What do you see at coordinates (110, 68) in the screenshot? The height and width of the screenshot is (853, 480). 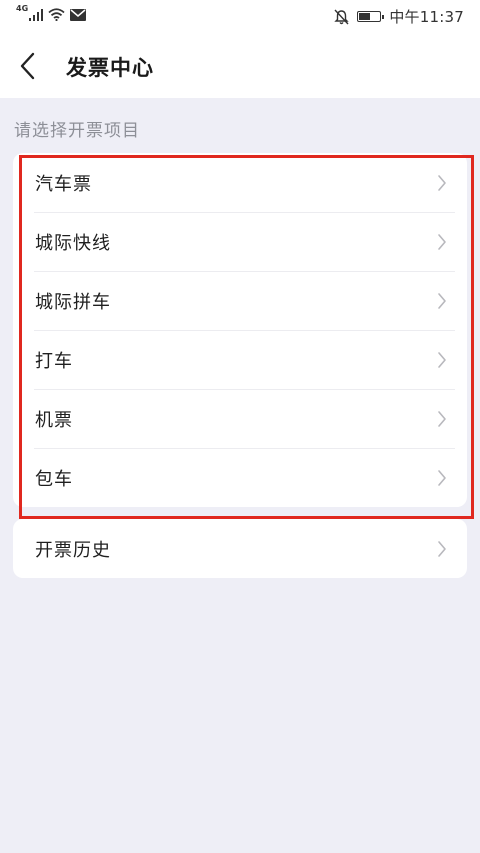 I see `page-title: 发票中心` at bounding box center [110, 68].